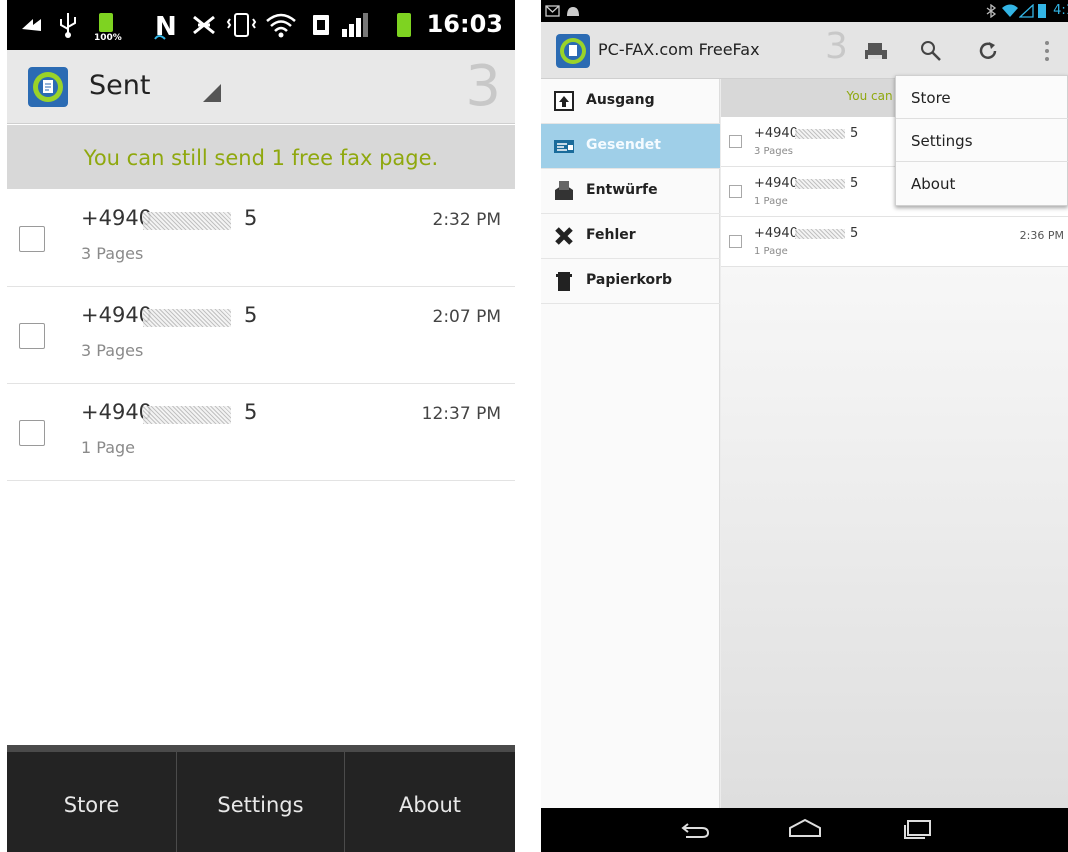  I want to click on settings-button: Settings, so click(260, 802).